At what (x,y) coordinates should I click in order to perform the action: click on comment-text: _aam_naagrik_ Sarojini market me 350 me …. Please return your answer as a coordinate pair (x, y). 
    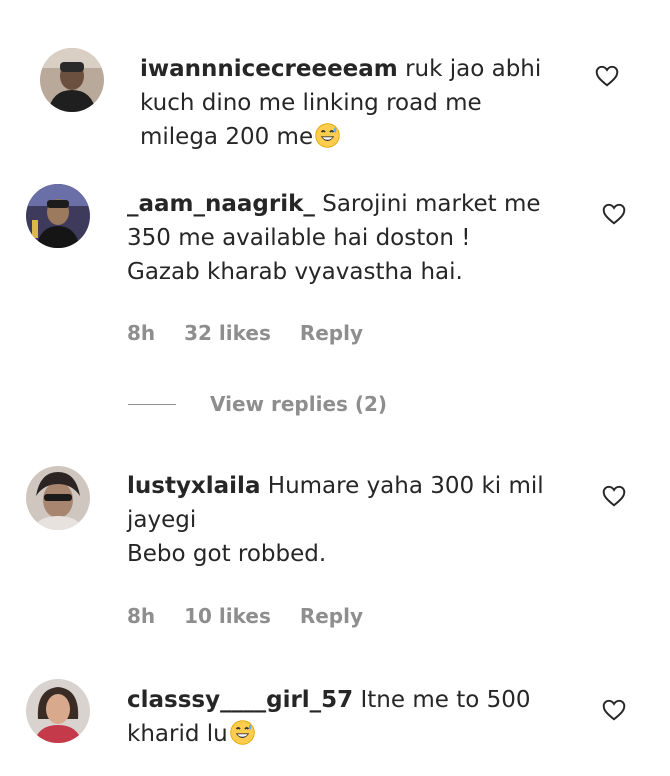
    Looking at the image, I should click on (347, 238).